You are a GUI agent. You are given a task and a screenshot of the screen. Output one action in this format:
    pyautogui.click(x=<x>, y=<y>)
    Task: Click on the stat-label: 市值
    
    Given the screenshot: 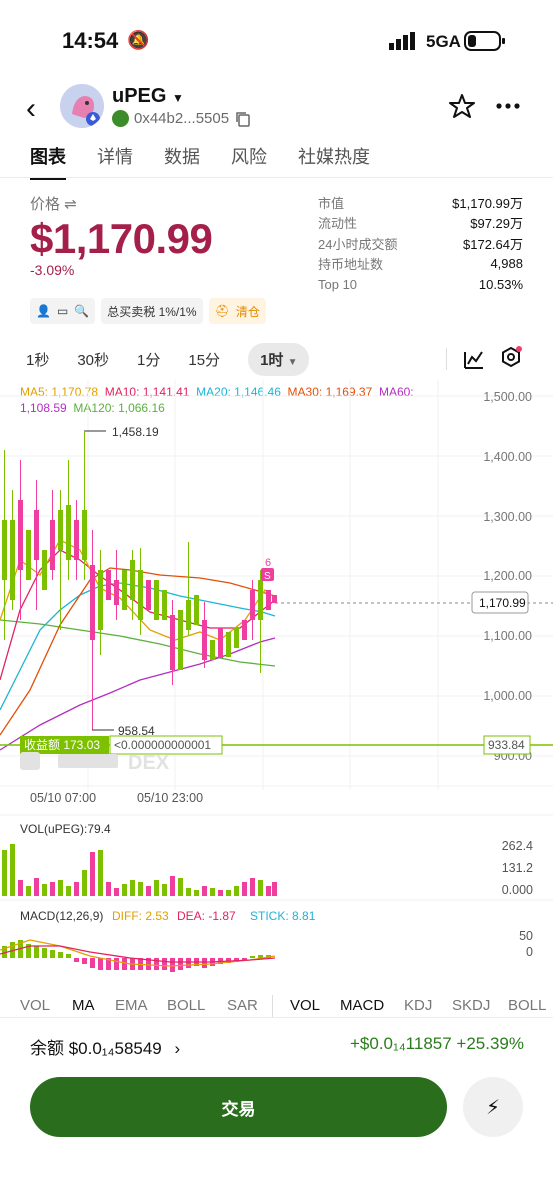 What is the action you would take?
    pyautogui.click(x=331, y=203)
    